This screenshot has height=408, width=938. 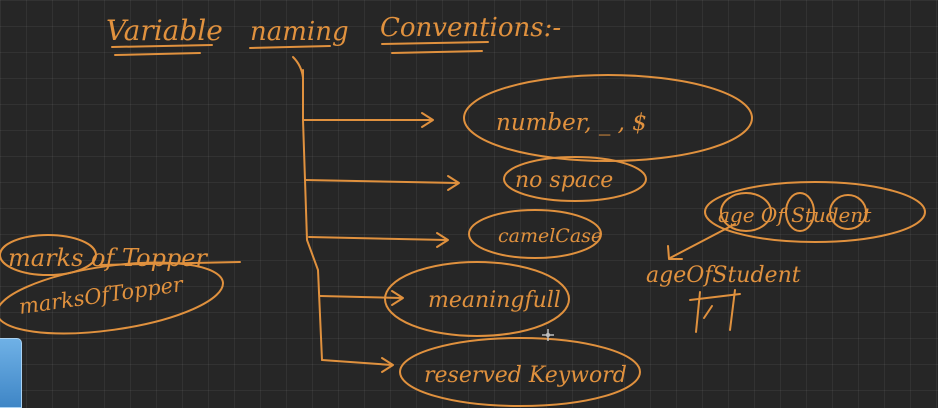 I want to click on title-word-conventions: Conventions:-, so click(x=470, y=28).